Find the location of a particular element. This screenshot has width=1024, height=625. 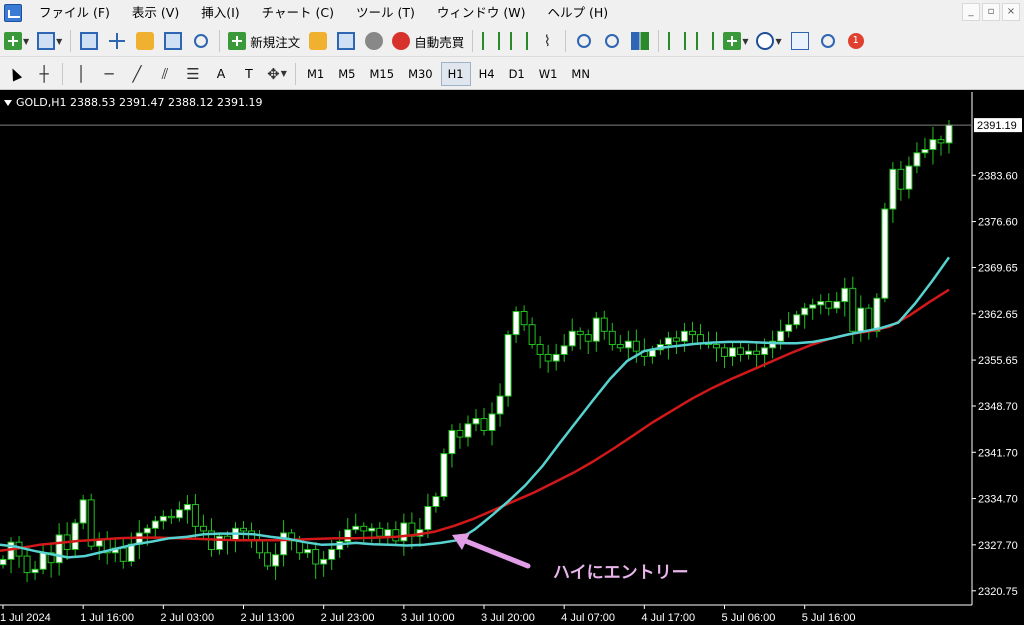

text-label-button: T is located at coordinates (249, 74).